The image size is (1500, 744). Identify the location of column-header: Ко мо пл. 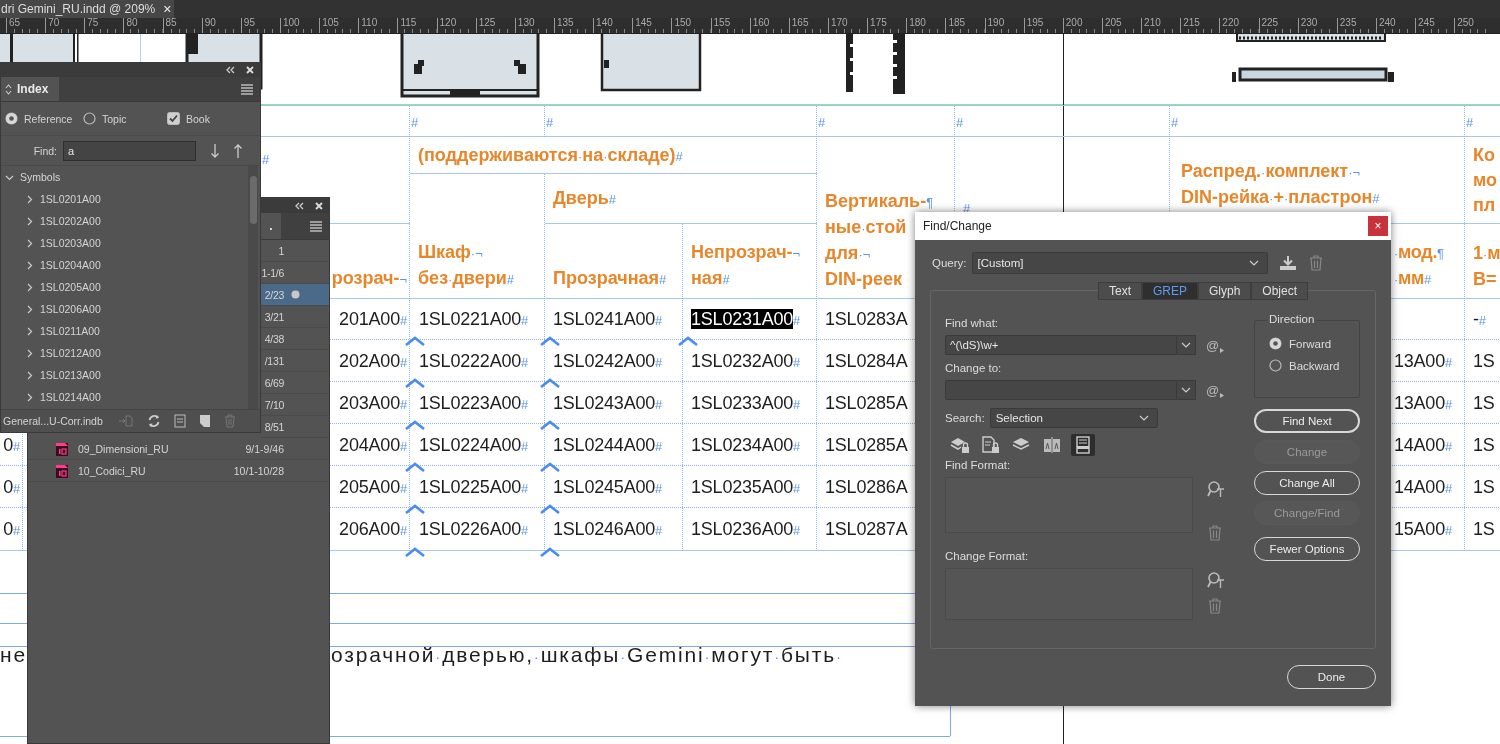
(1485, 180).